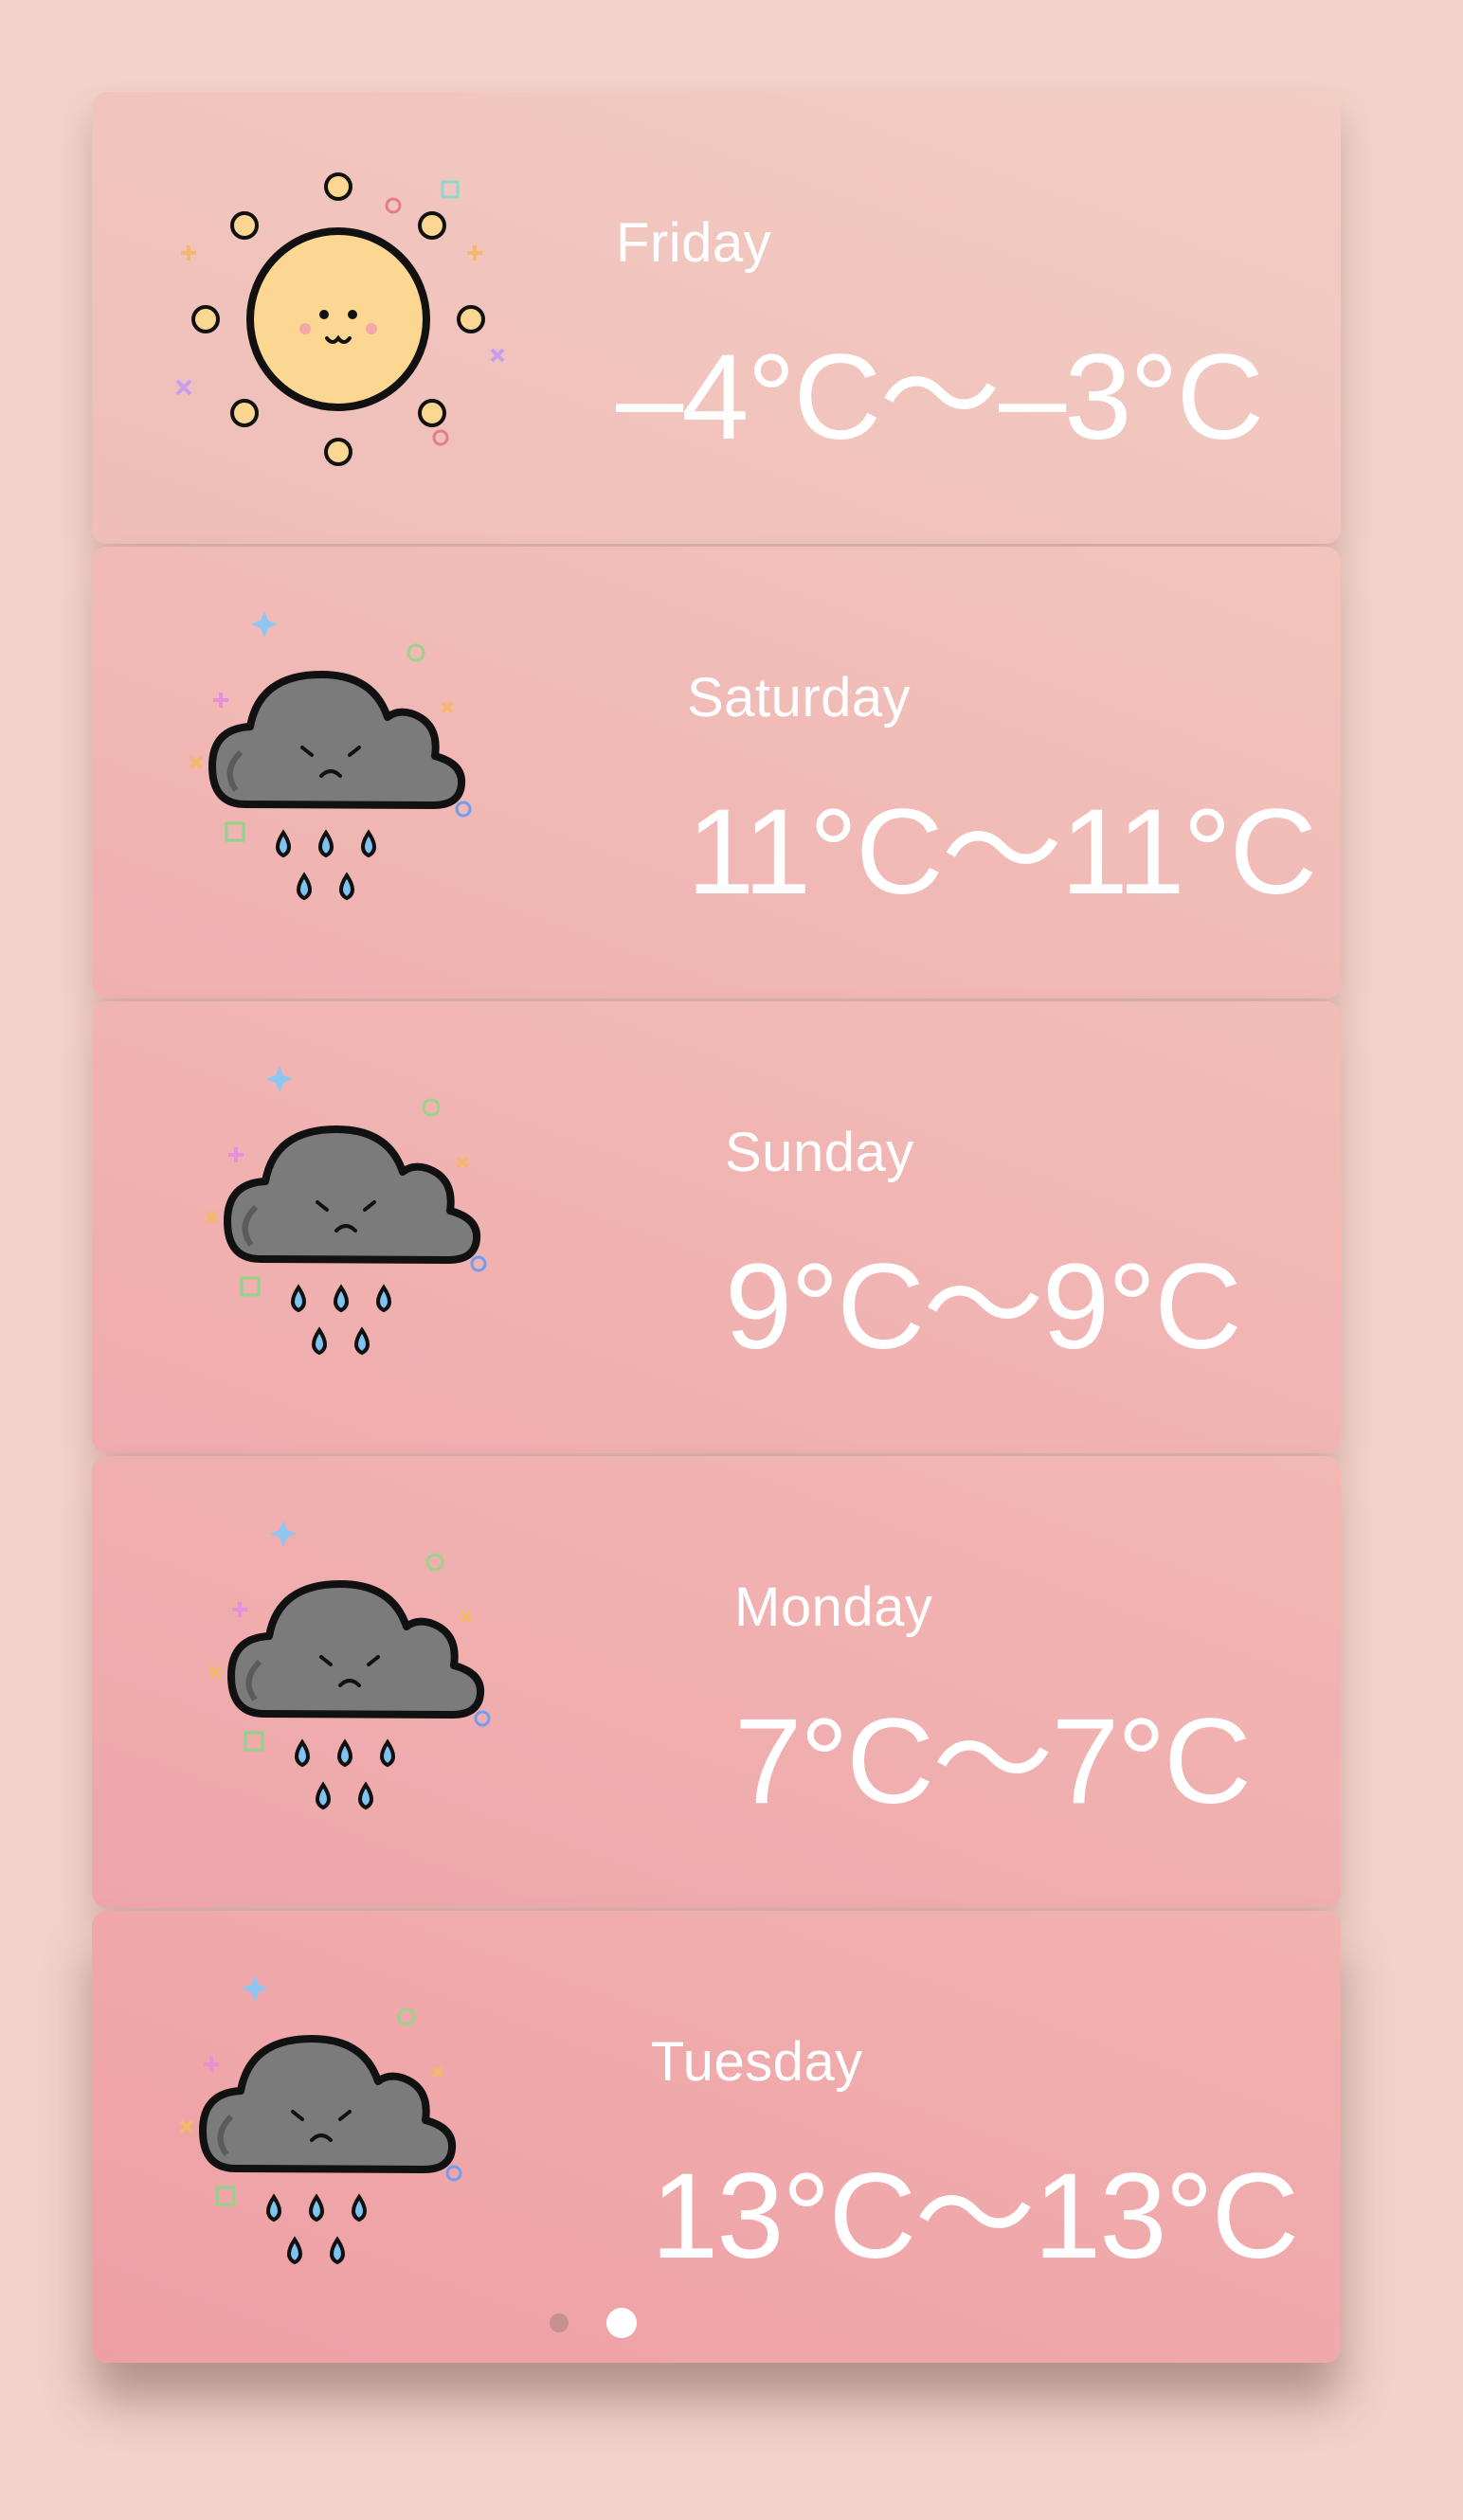  What do you see at coordinates (820, 1152) in the screenshot?
I see `day-label: Sunday` at bounding box center [820, 1152].